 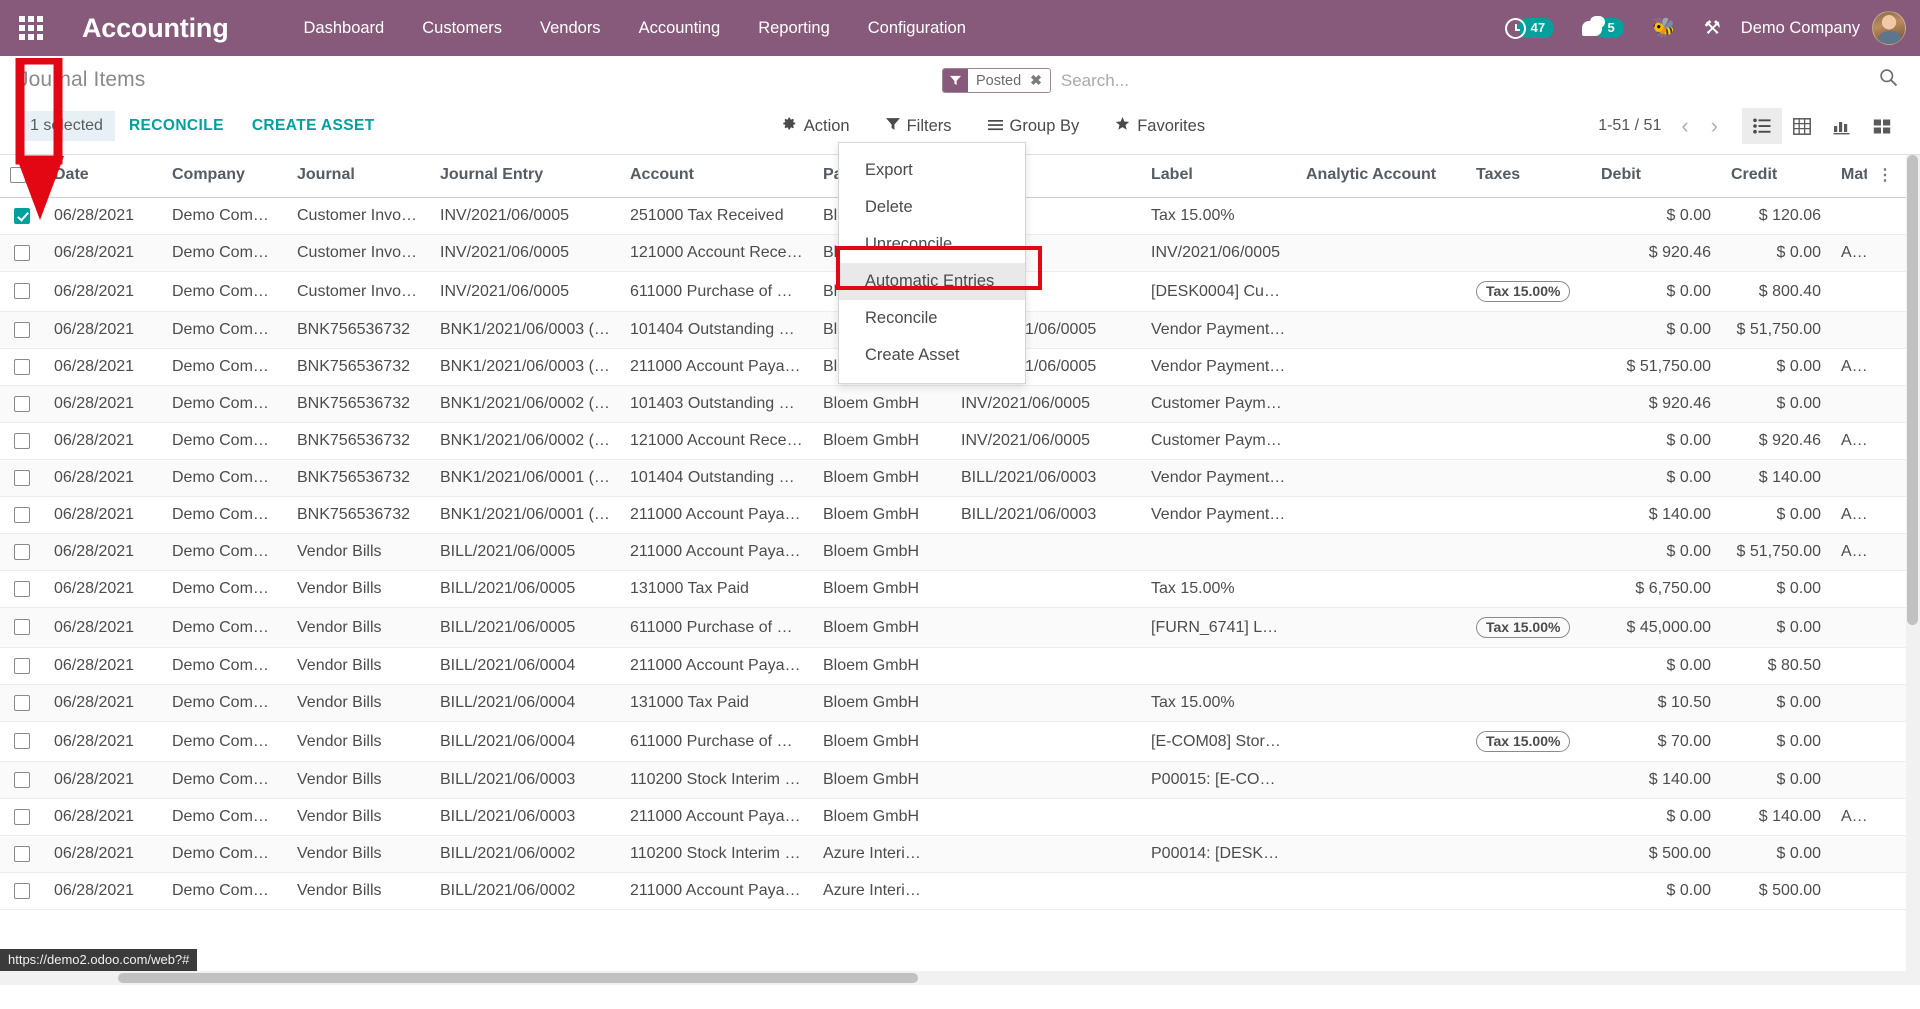 What do you see at coordinates (103, 176) in the screenshot?
I see `column-header-date: Date` at bounding box center [103, 176].